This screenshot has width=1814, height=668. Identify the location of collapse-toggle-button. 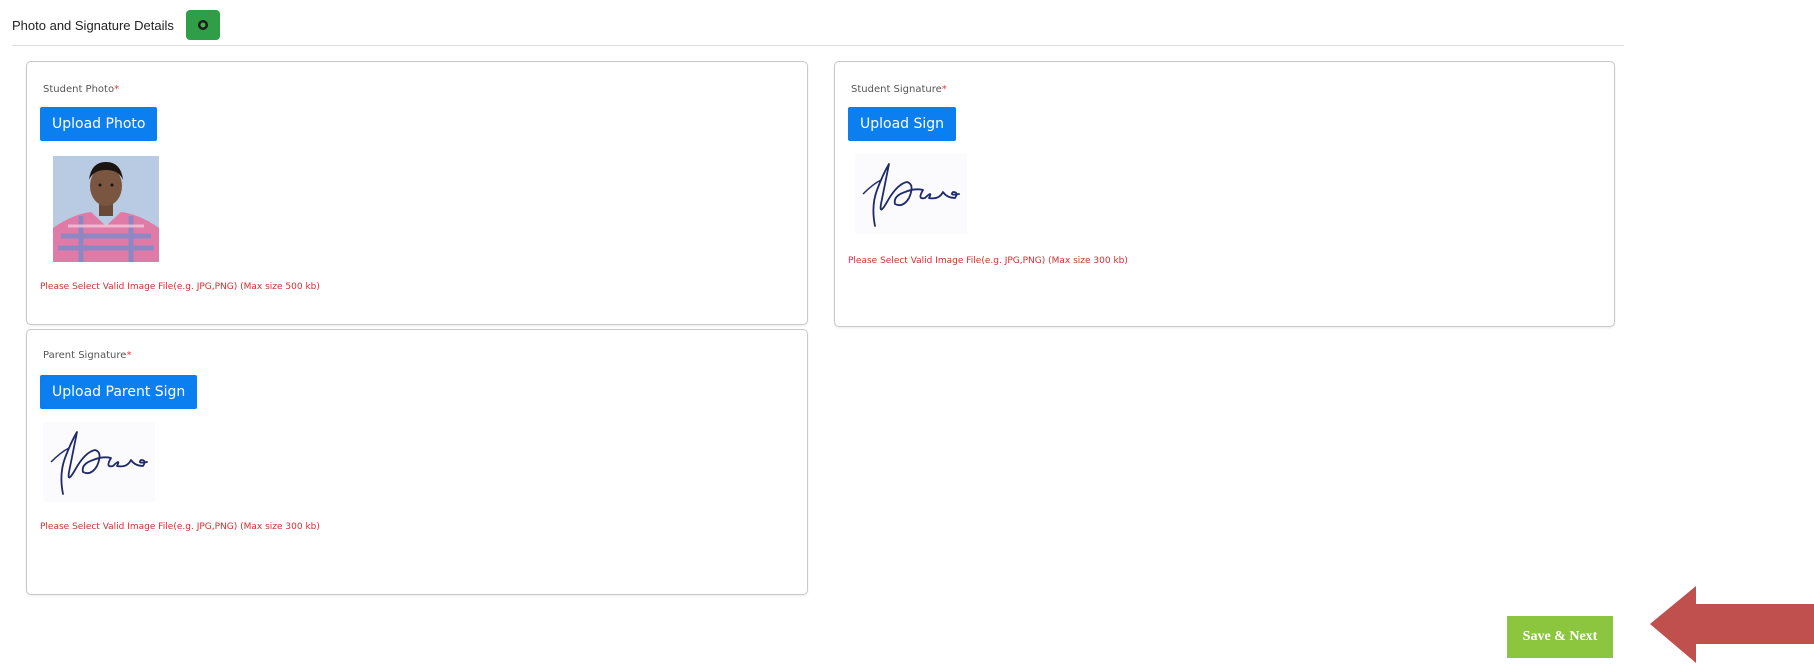
(202, 25).